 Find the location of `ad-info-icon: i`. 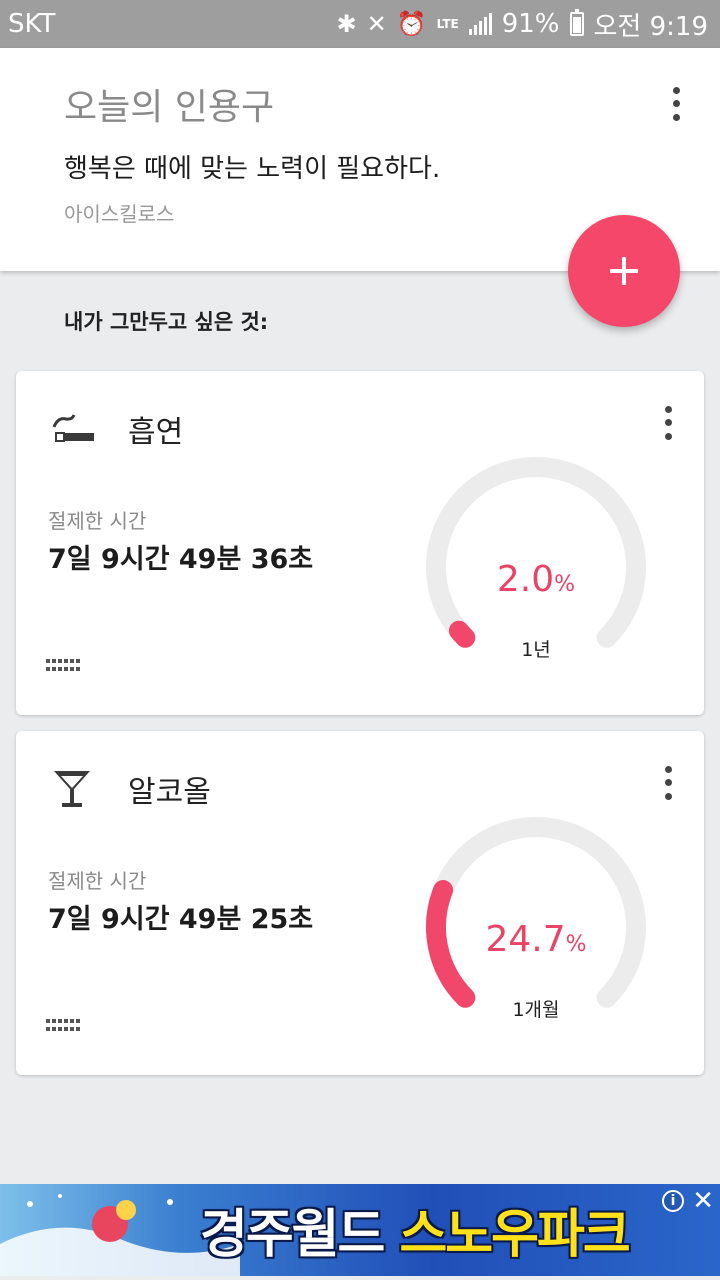

ad-info-icon: i is located at coordinates (673, 1201).